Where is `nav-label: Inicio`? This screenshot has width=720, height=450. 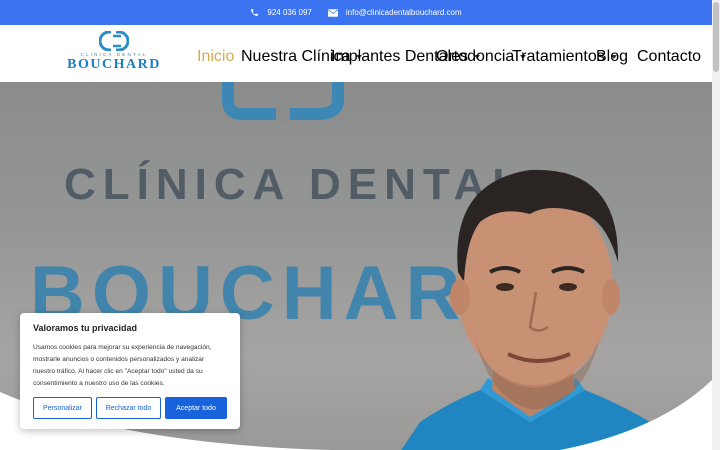
nav-label: Inicio is located at coordinates (216, 56).